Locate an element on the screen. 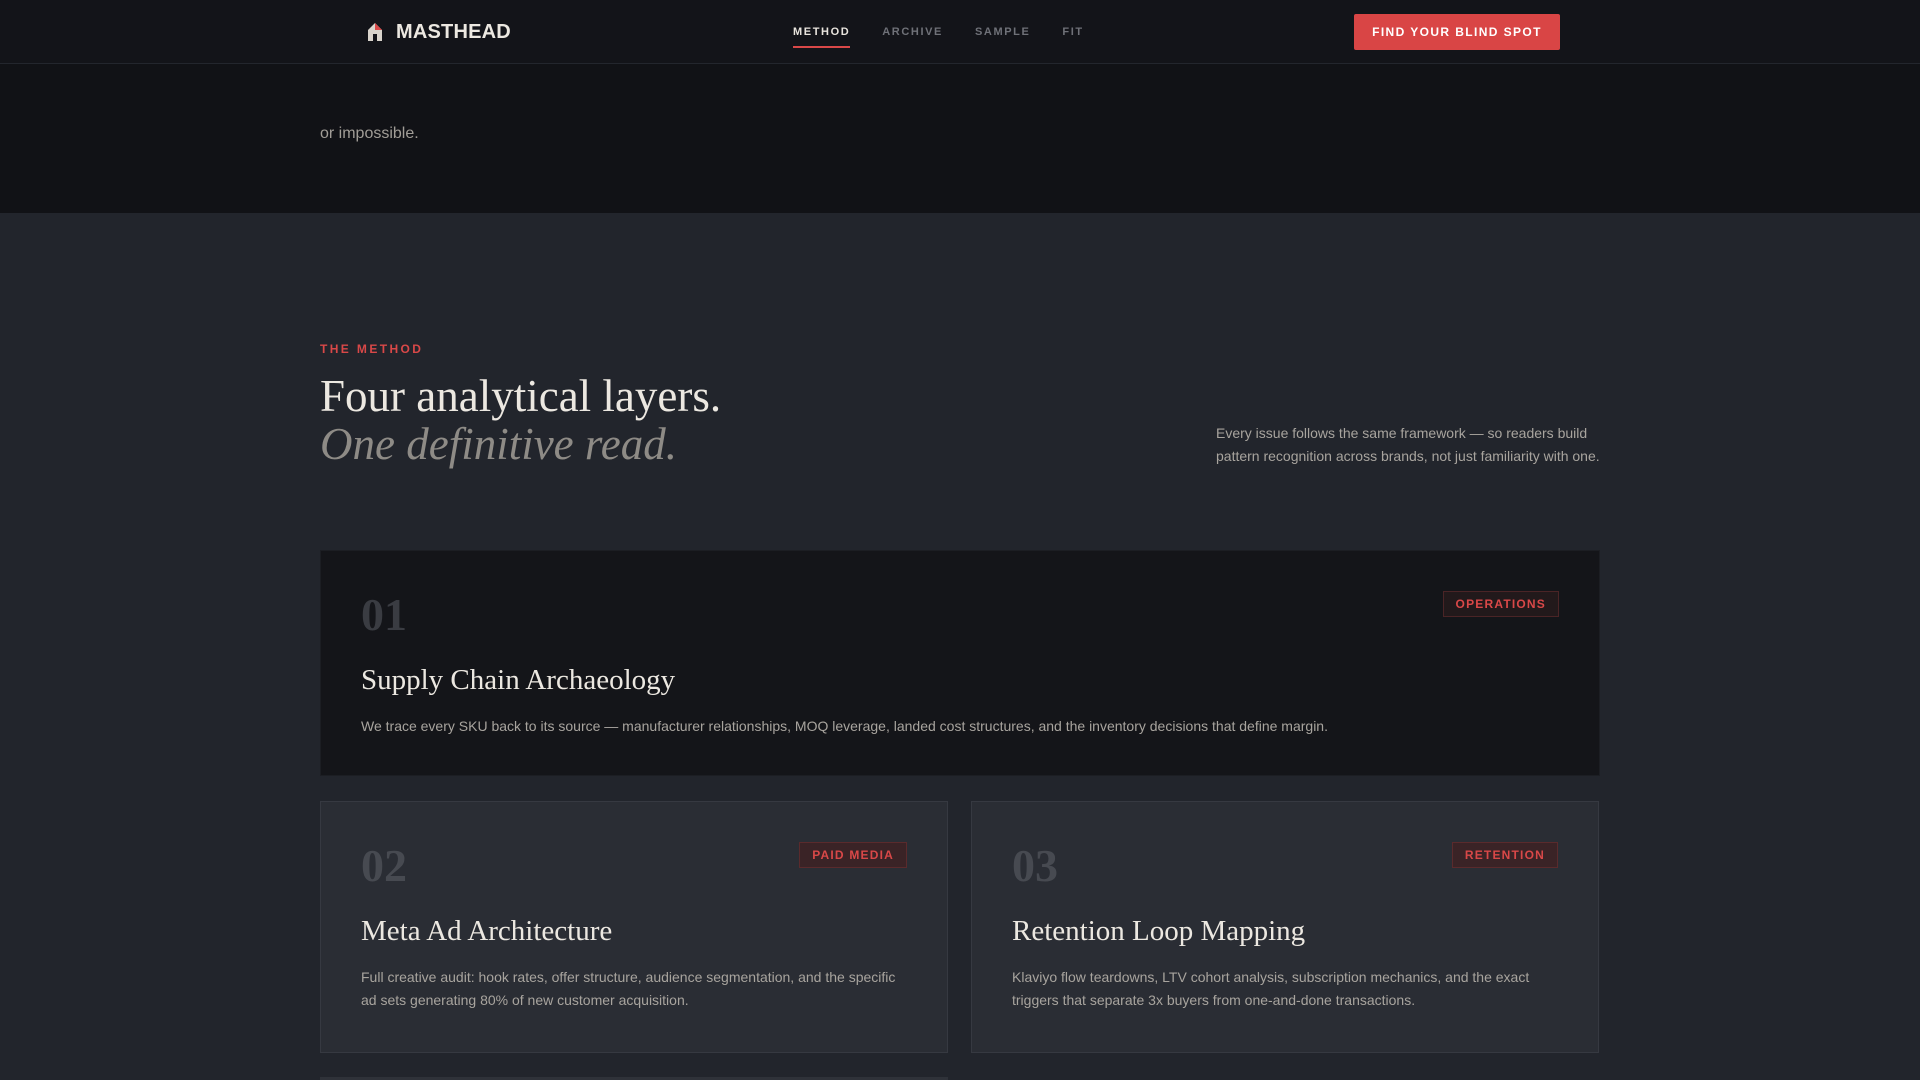 The image size is (1920, 1080). logo: MASTHEAD is located at coordinates (438, 32).